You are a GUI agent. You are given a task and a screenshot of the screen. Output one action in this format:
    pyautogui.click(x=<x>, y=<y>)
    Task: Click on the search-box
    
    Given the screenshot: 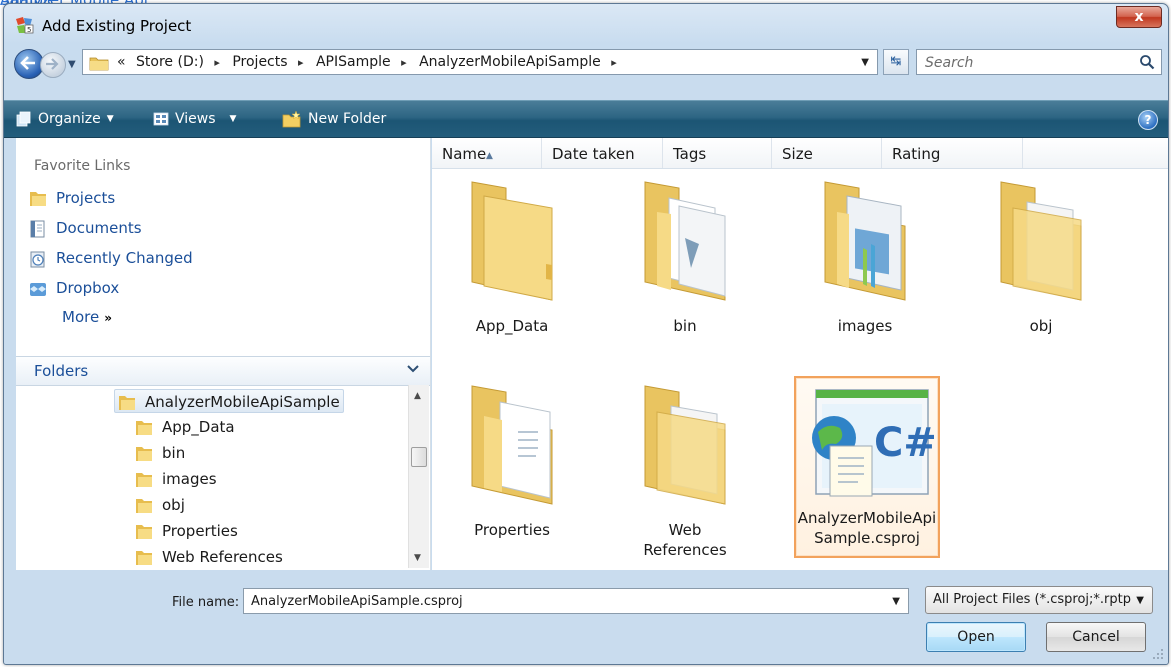 What is the action you would take?
    pyautogui.click(x=1039, y=62)
    